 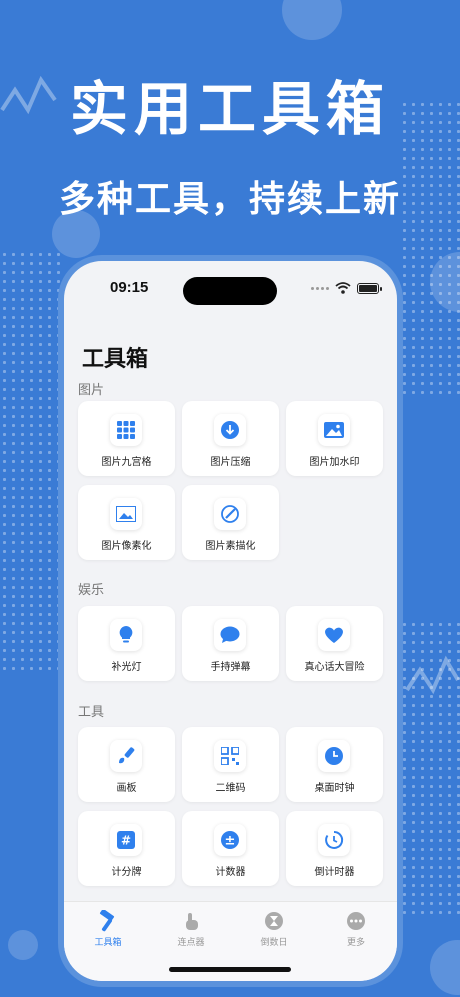 What do you see at coordinates (191, 943) in the screenshot?
I see `tab-label: 连点器` at bounding box center [191, 943].